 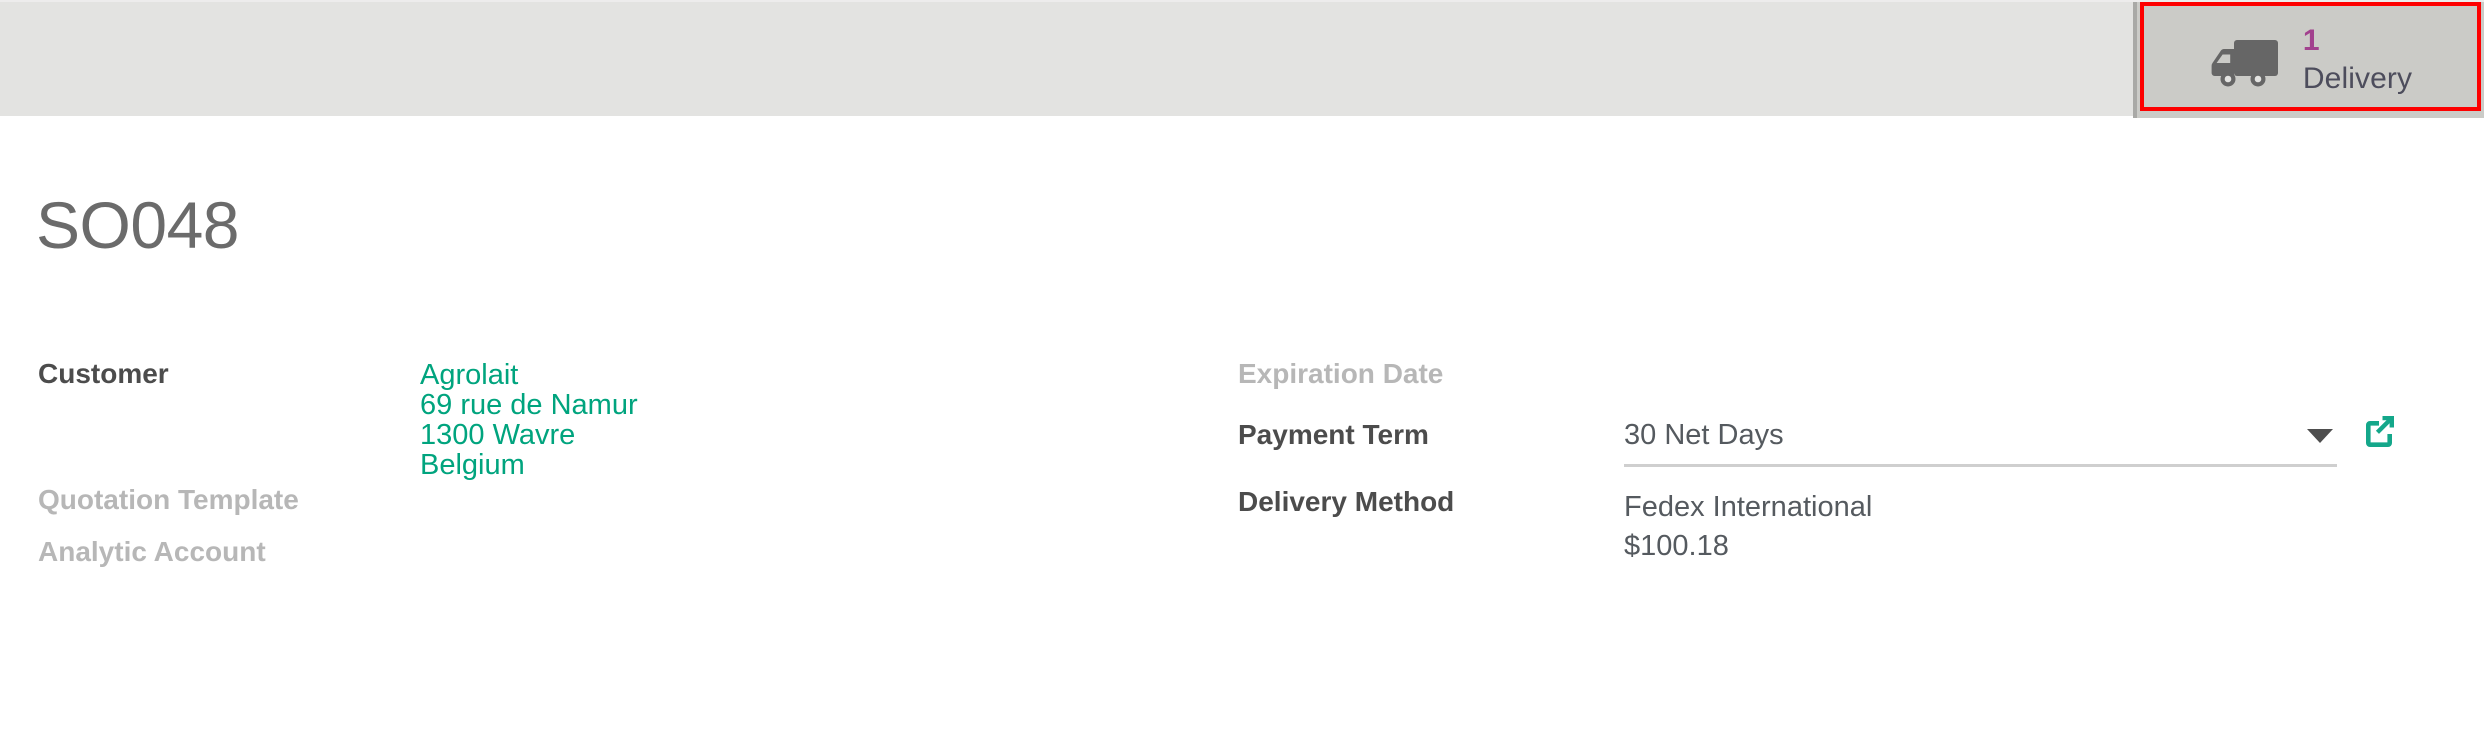 What do you see at coordinates (1980, 444) in the screenshot?
I see `payment-term-select: 30 Net Days` at bounding box center [1980, 444].